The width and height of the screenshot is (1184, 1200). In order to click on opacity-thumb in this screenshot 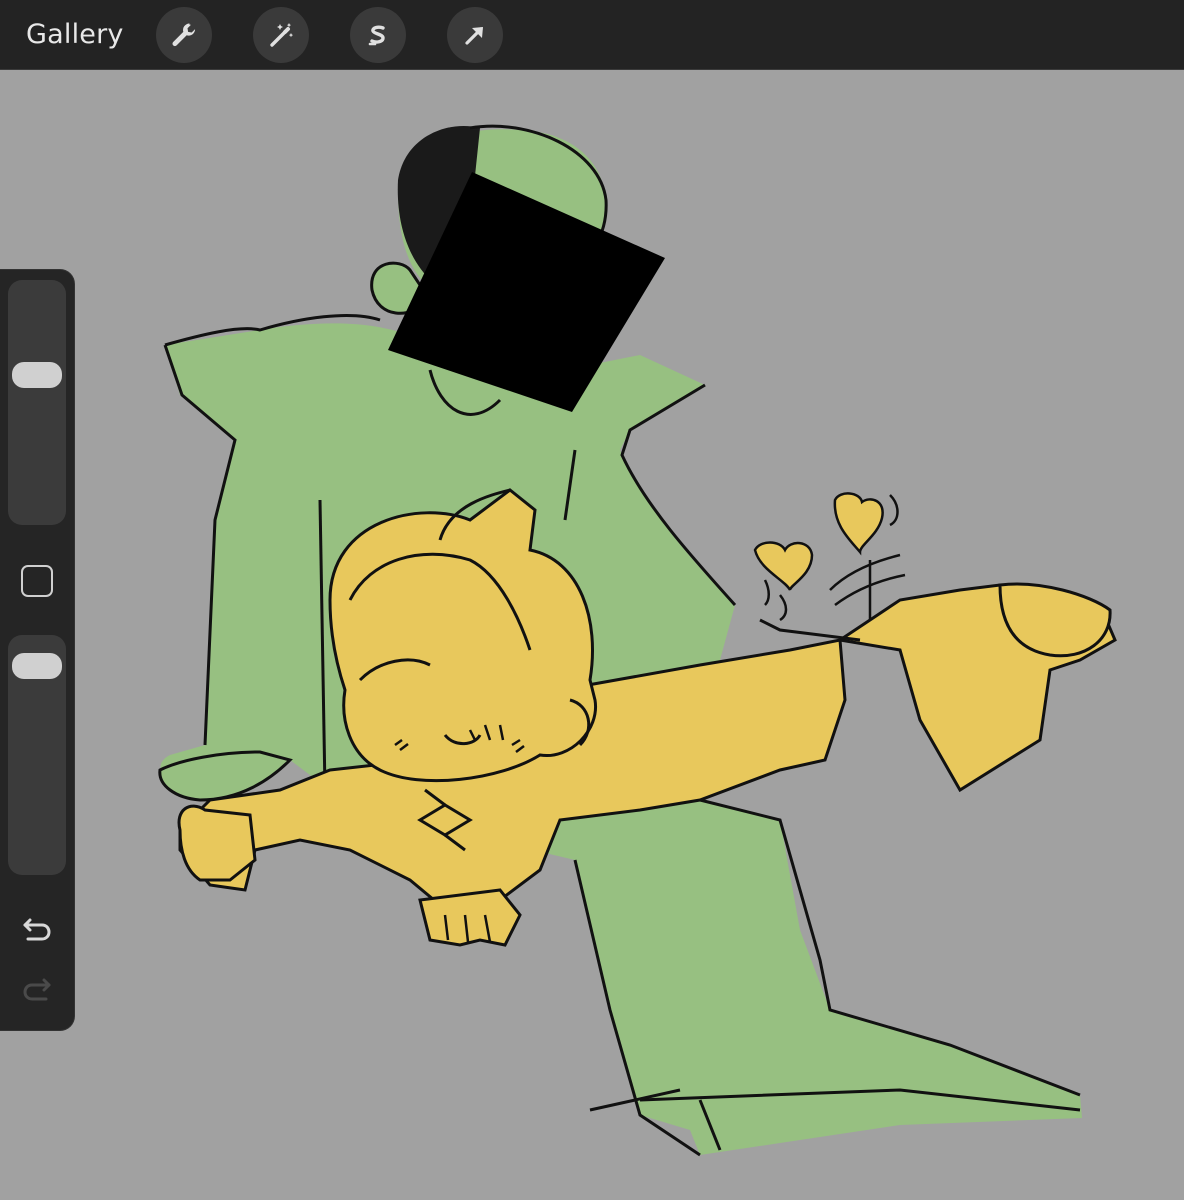, I will do `click(37, 666)`.